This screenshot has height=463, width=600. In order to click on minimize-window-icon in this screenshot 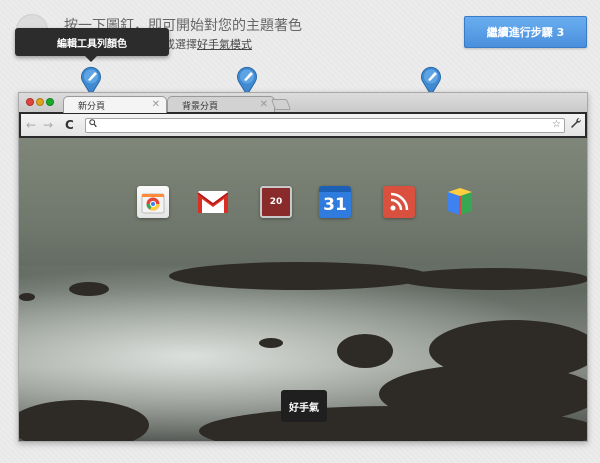, I will do `click(40, 102)`.